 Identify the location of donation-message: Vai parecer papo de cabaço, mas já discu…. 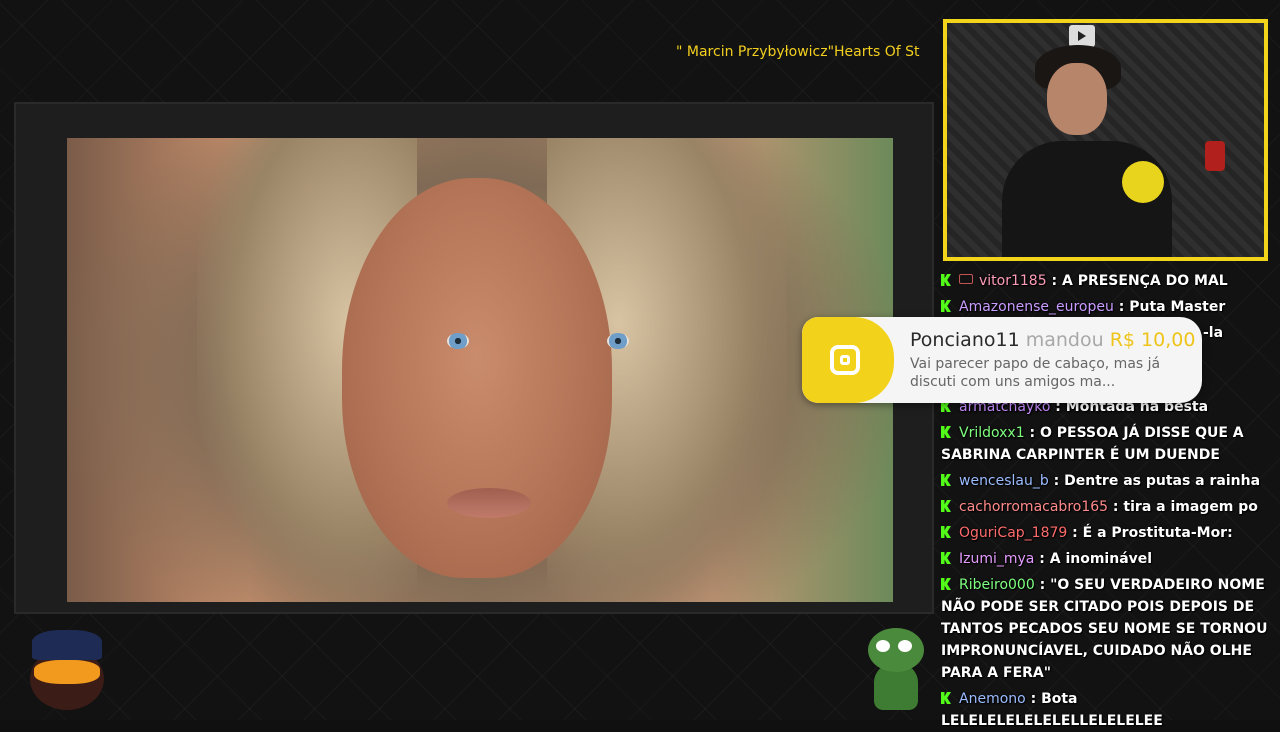
(1035, 373).